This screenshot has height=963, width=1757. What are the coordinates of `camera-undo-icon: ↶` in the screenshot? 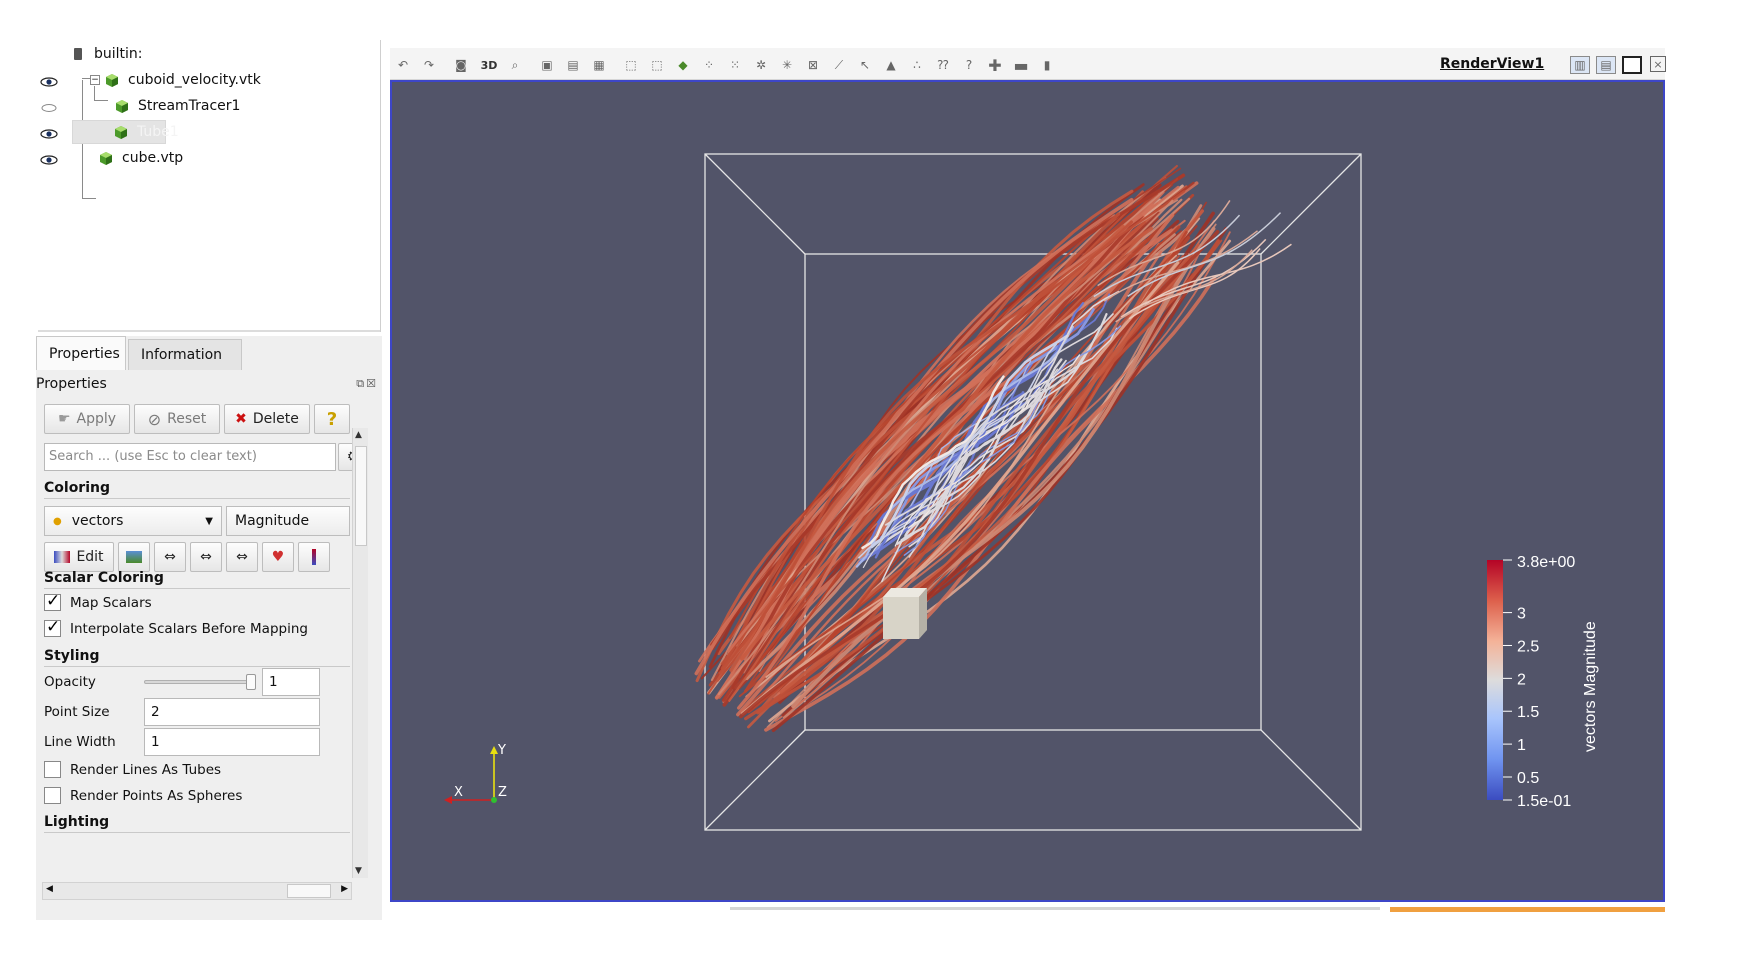 It's located at (403, 65).